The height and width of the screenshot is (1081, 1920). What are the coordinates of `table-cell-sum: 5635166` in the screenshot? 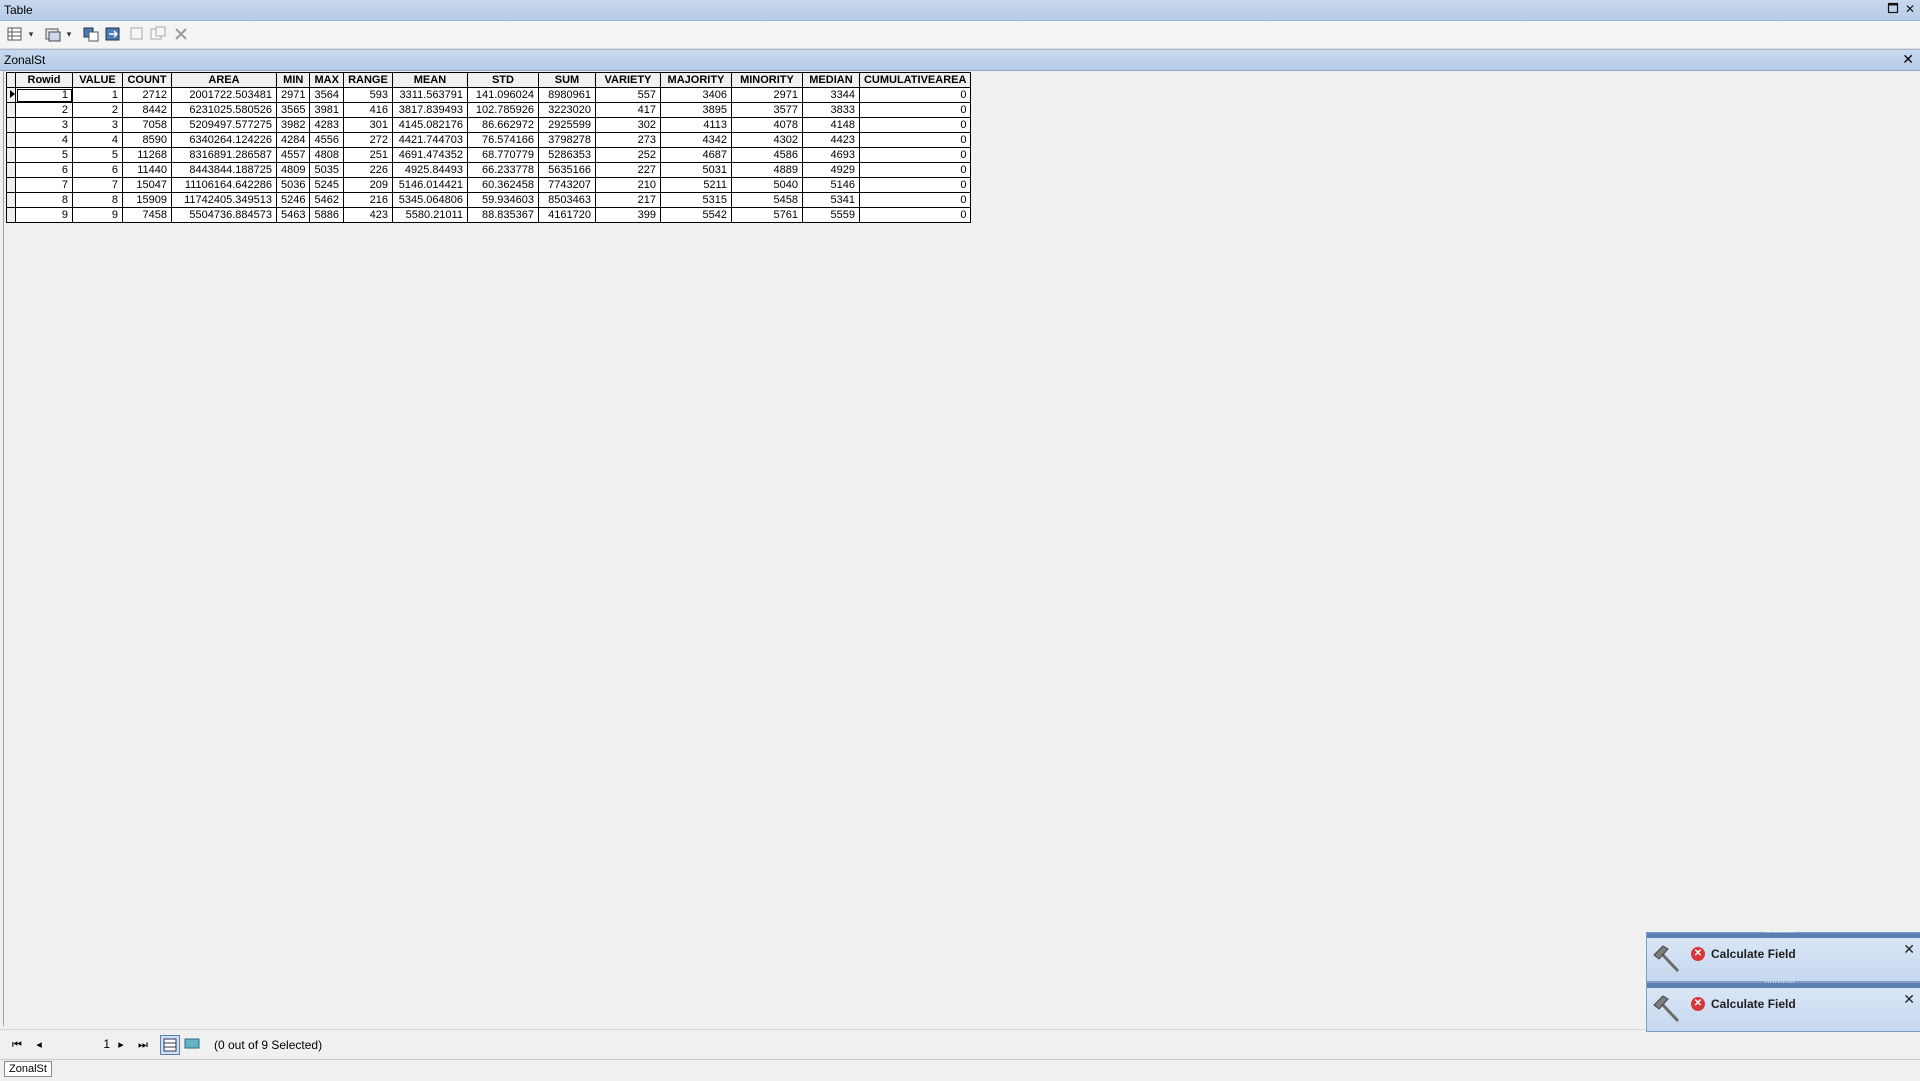 It's located at (566, 170).